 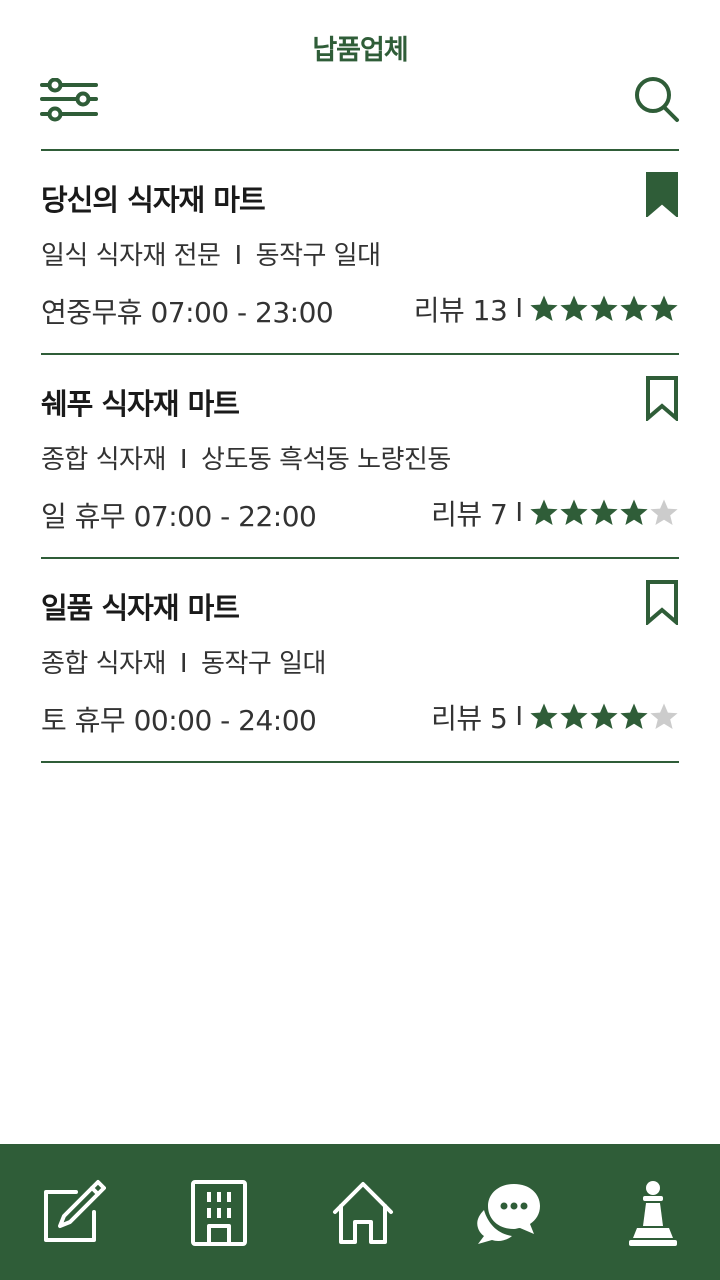 I want to click on home-icon, so click(x=363, y=1213).